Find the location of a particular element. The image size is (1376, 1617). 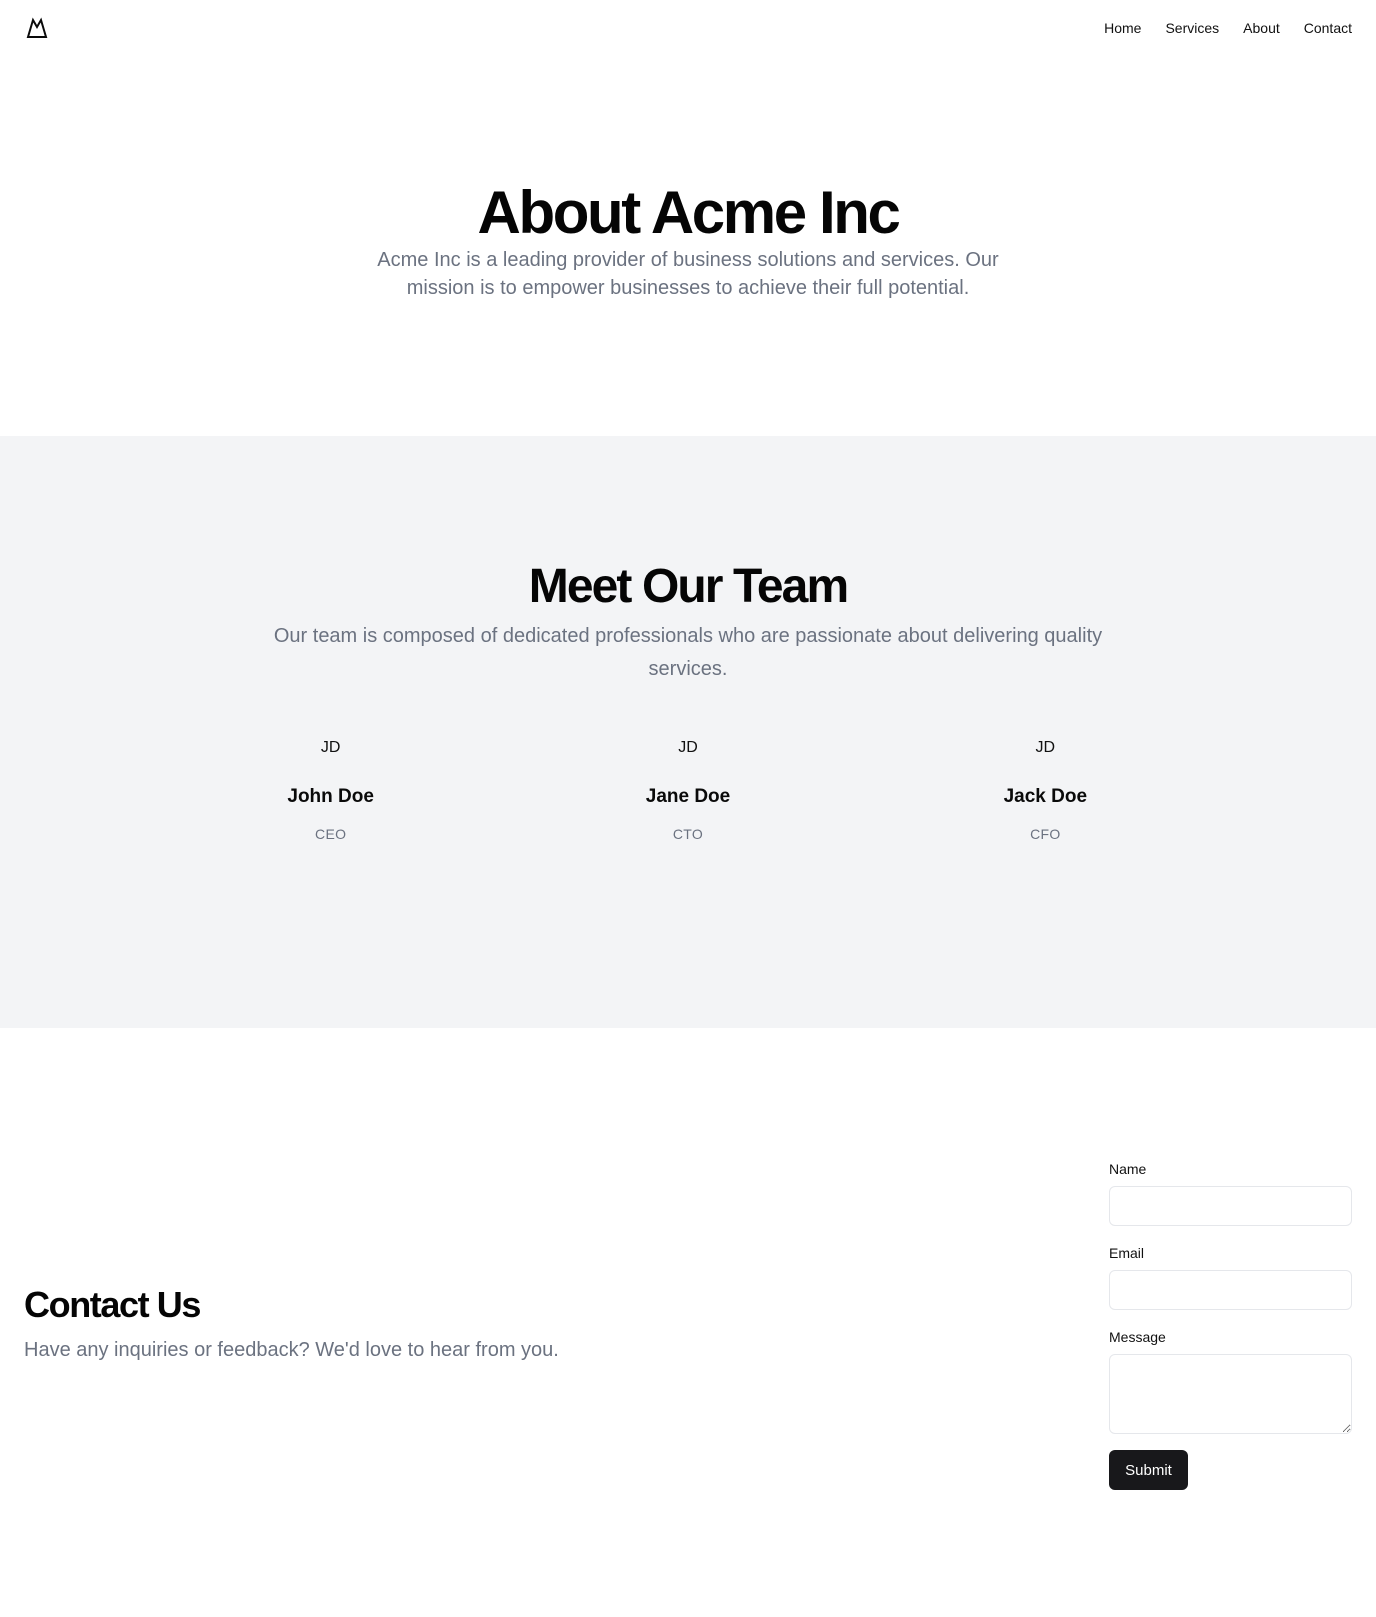

name-field-group: Name is located at coordinates (1230, 1193).